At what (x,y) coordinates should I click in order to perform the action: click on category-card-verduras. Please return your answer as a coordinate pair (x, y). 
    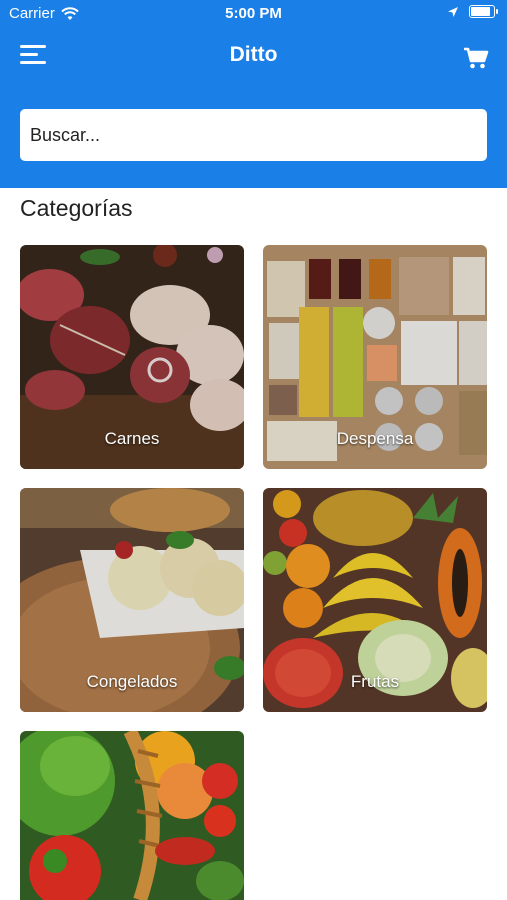
    Looking at the image, I should click on (132, 815).